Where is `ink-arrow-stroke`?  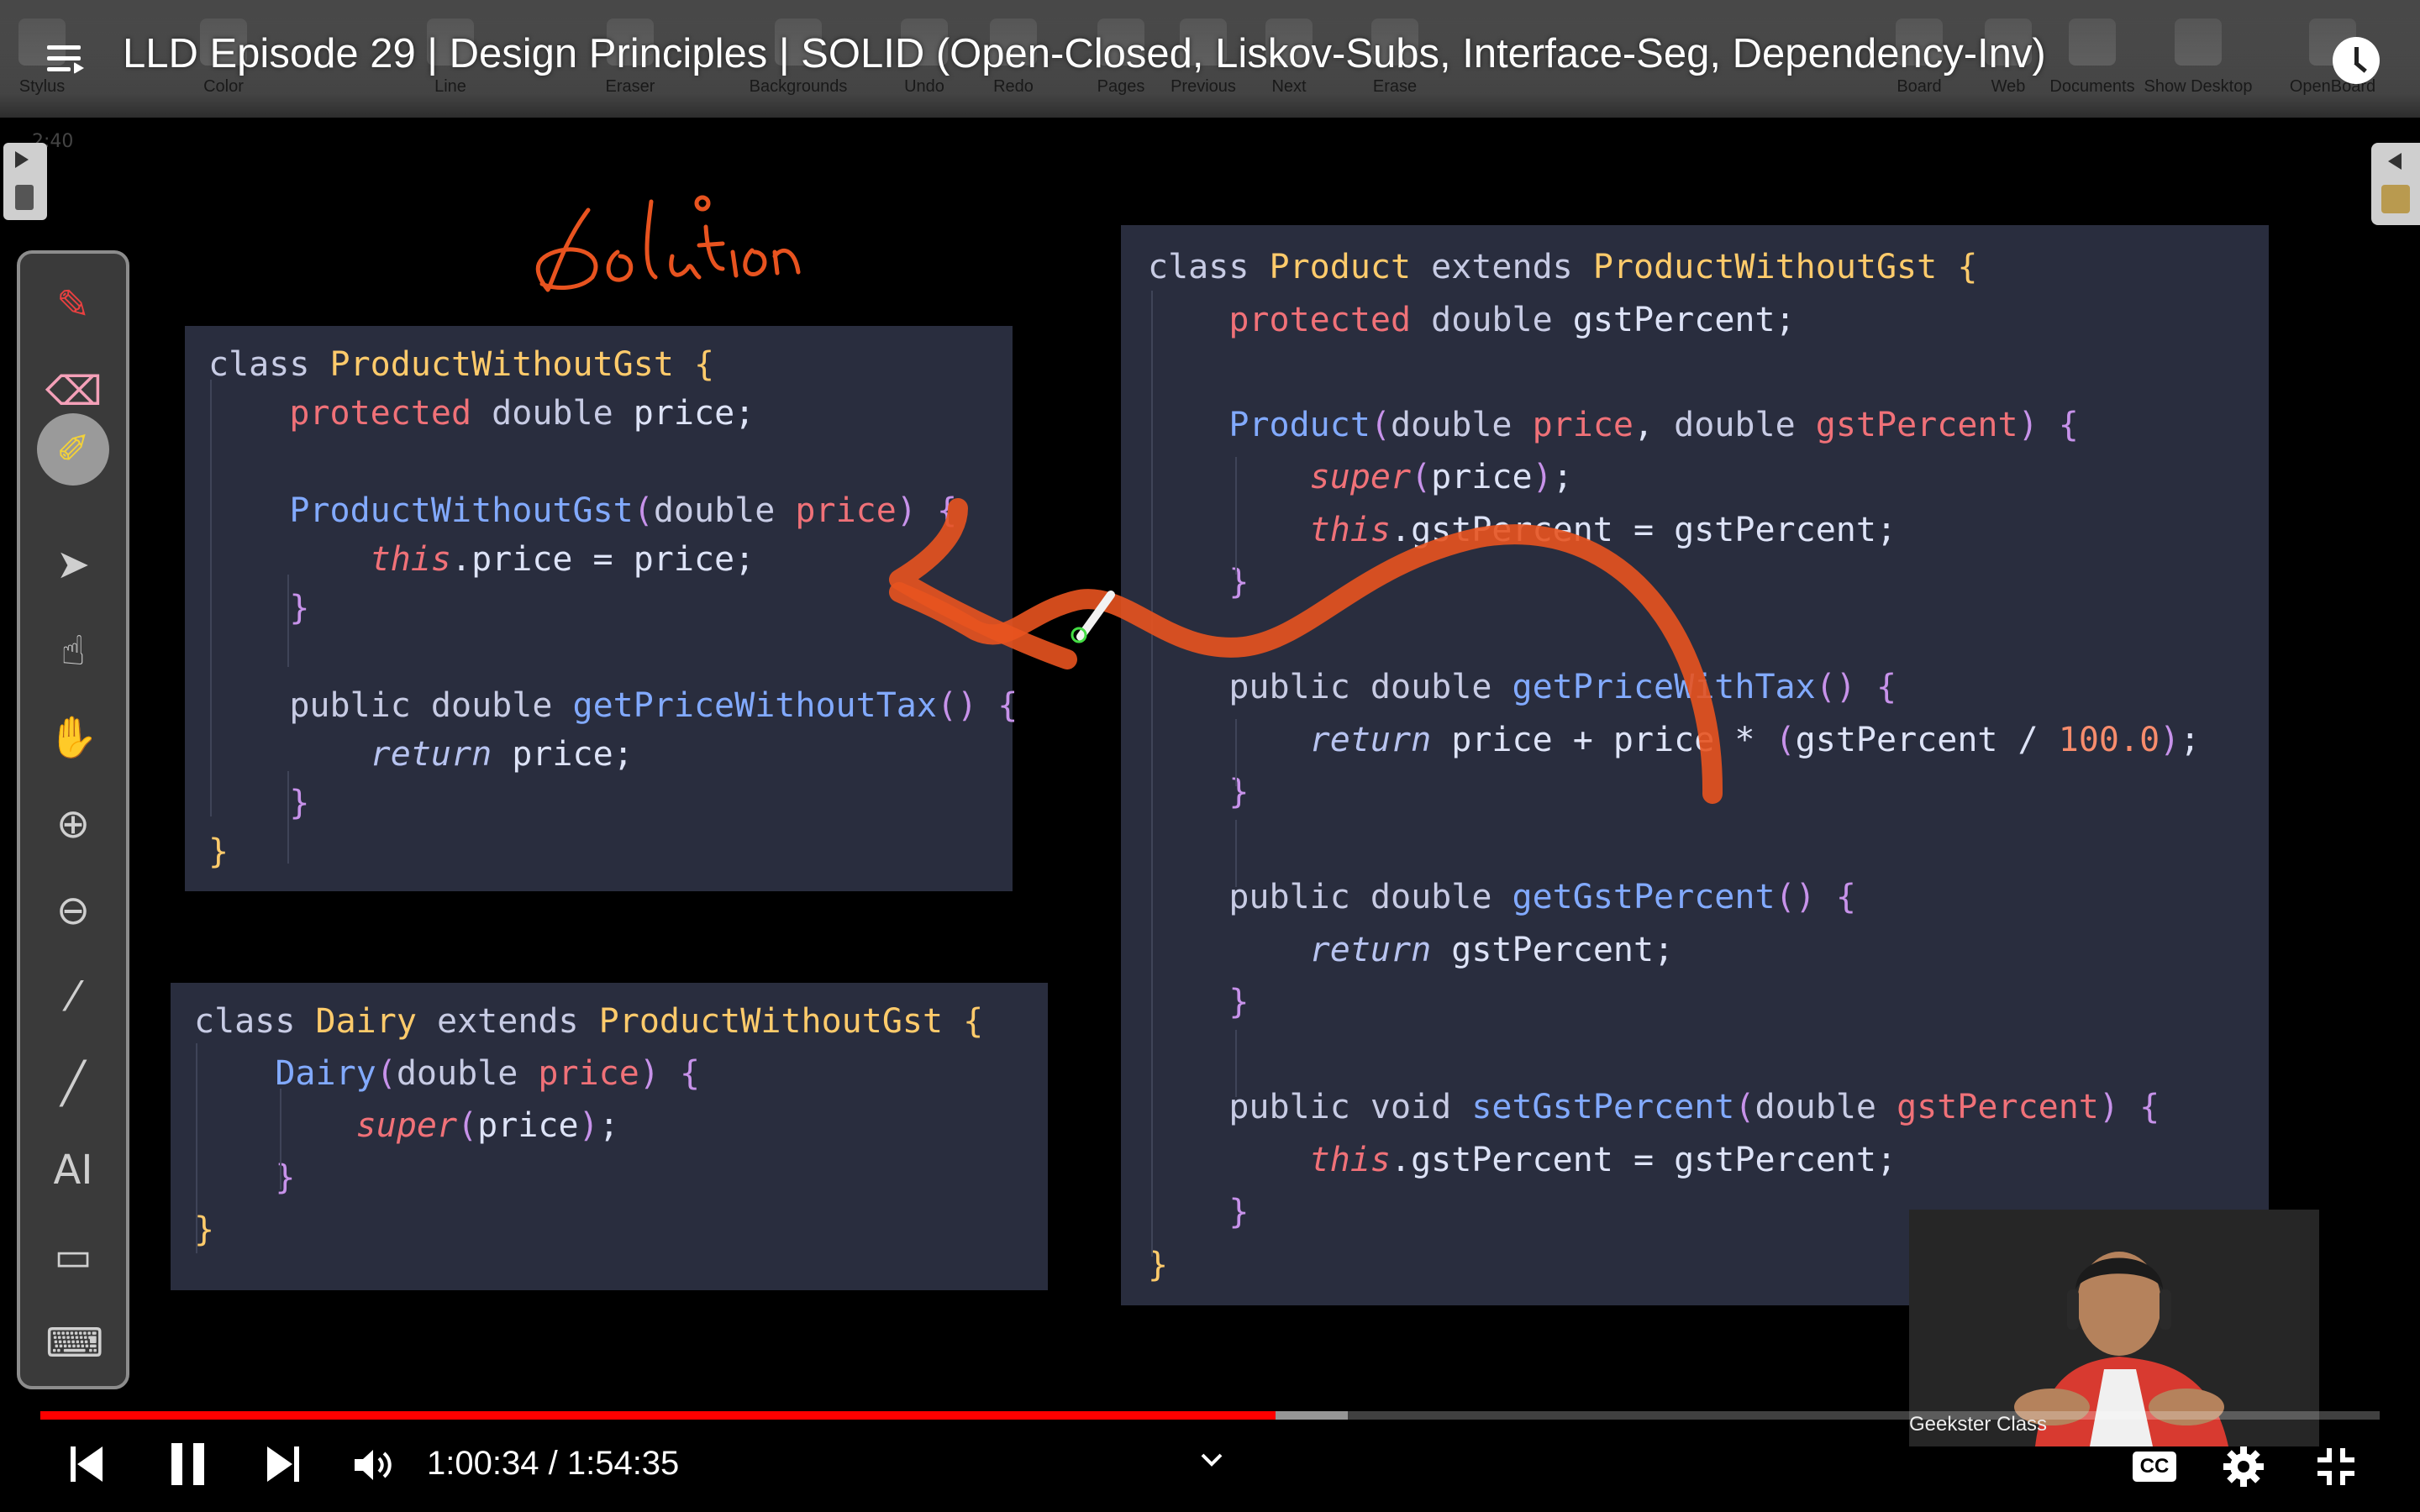
ink-arrow-stroke is located at coordinates (1306, 664).